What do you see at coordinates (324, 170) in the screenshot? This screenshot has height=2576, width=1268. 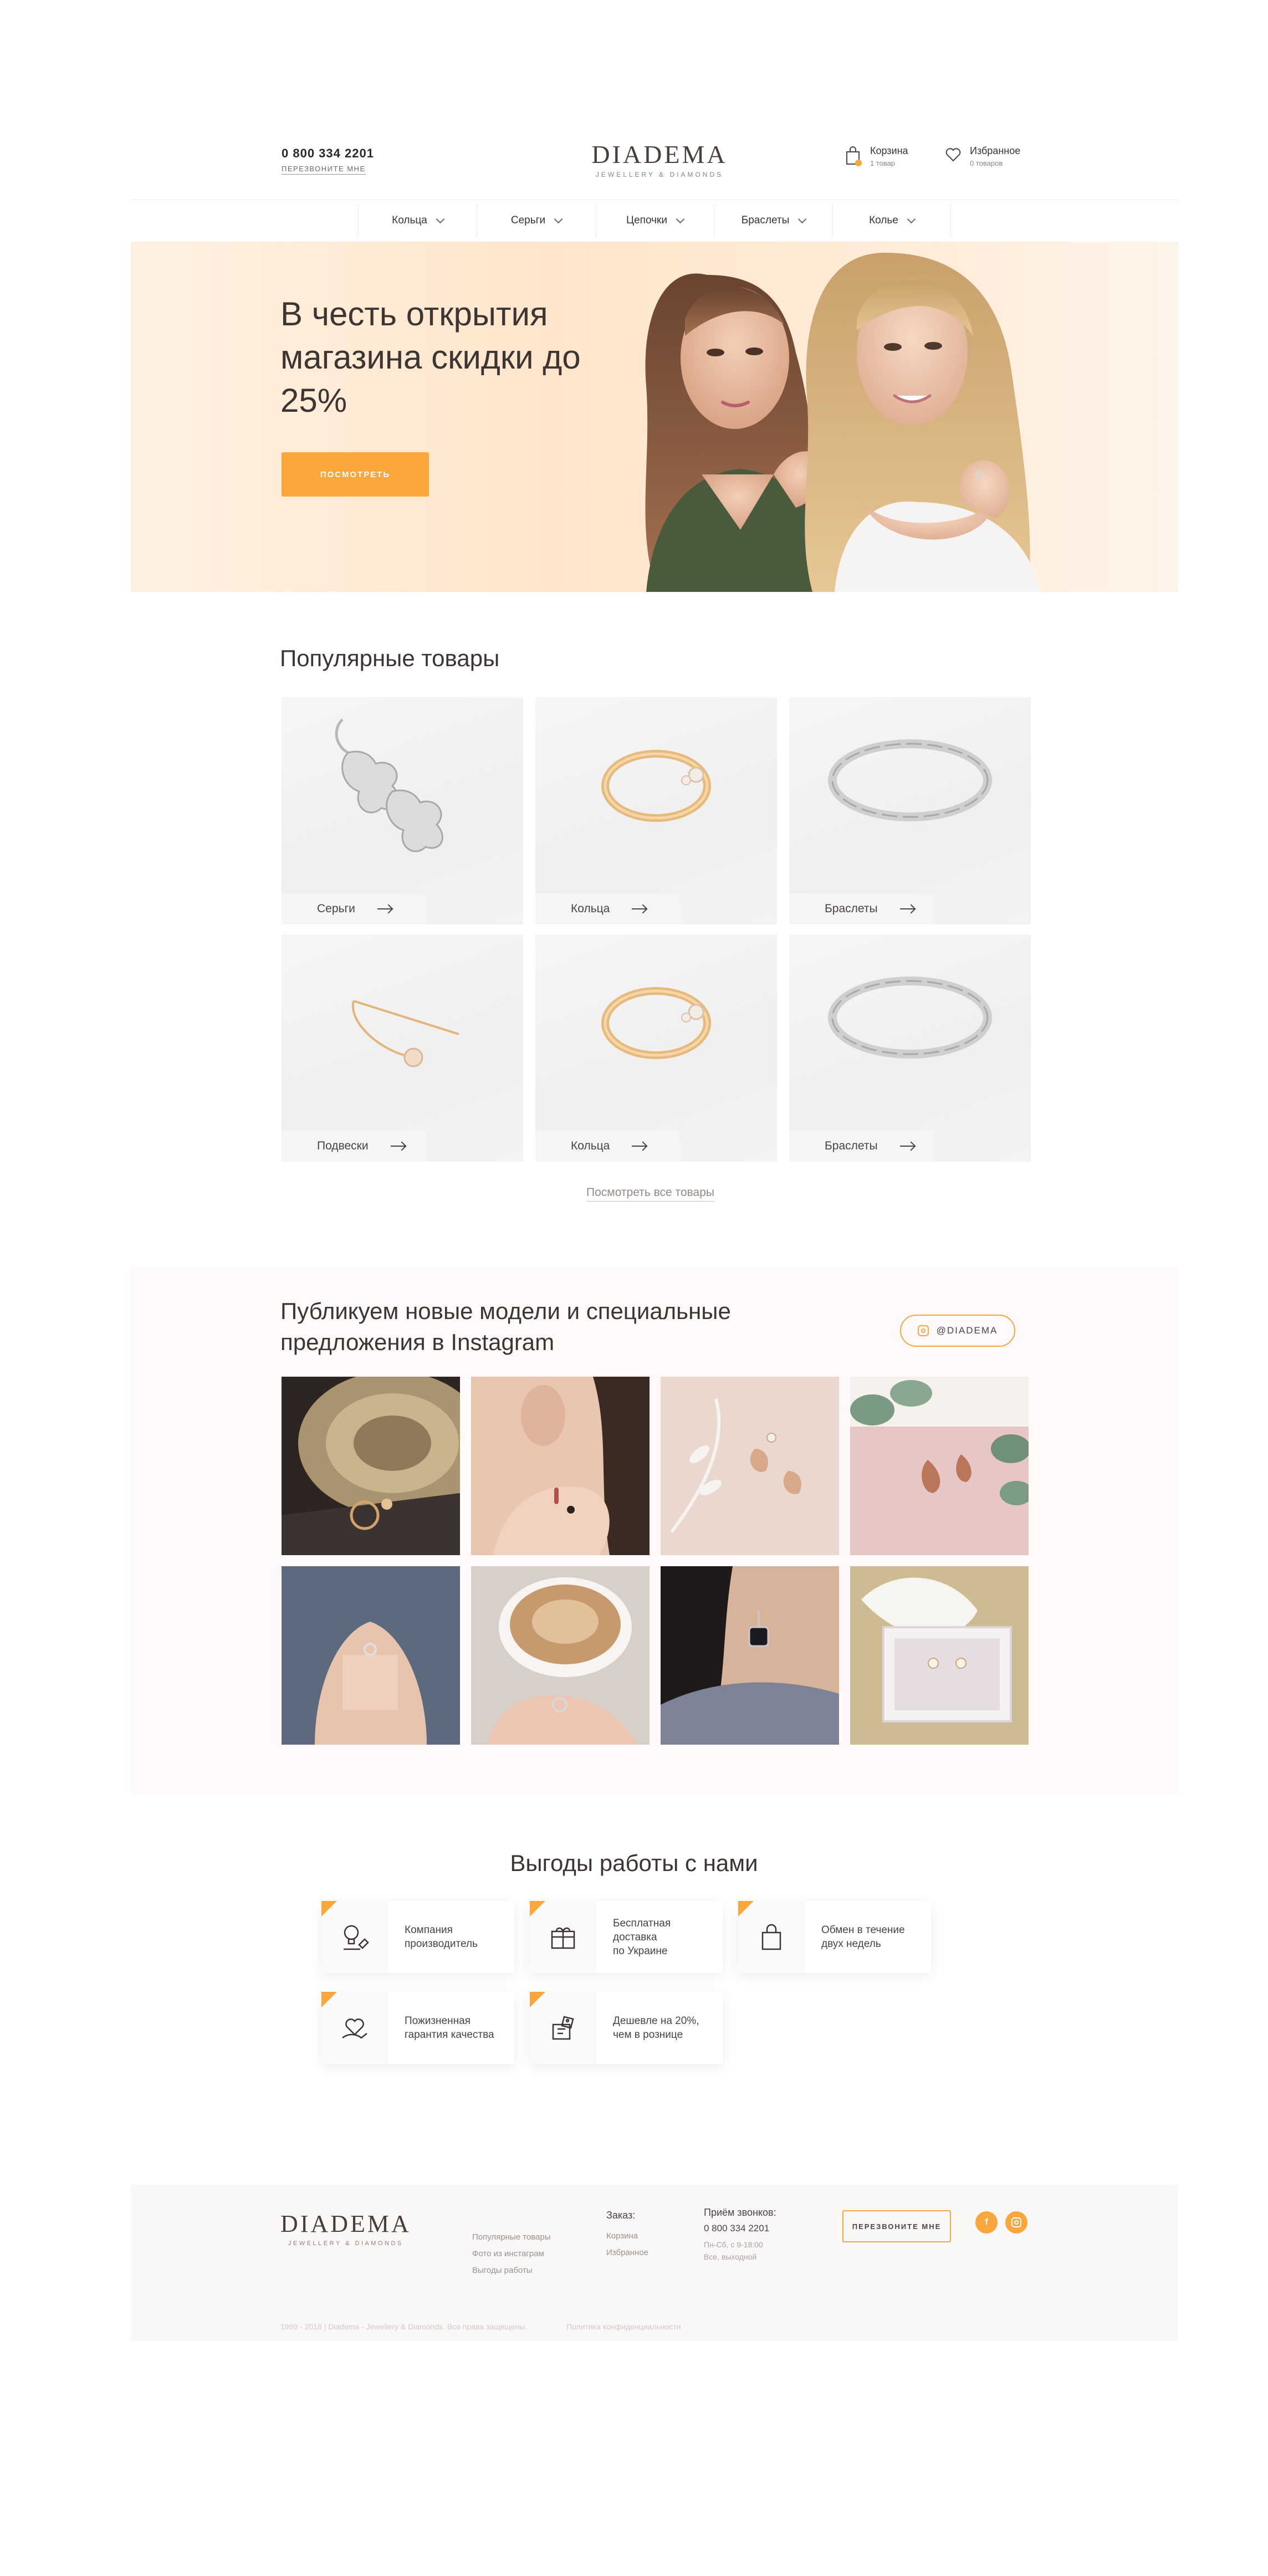 I see `callback-link: ПЕРЕЗВОНИТЕ МНЕ` at bounding box center [324, 170].